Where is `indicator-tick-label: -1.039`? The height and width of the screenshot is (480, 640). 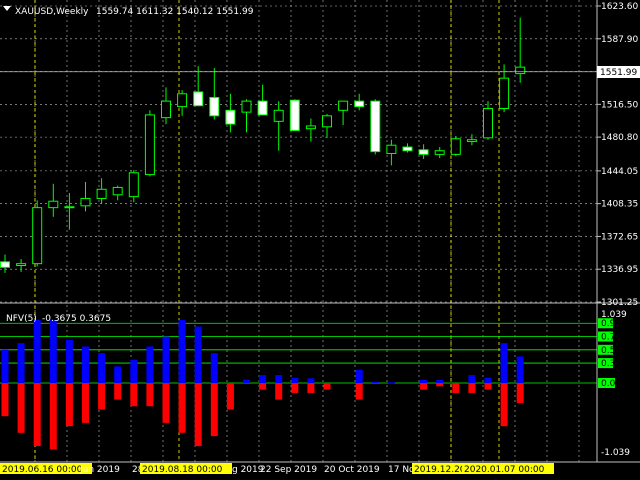
indicator-tick-label: -1.039 is located at coordinates (615, 453).